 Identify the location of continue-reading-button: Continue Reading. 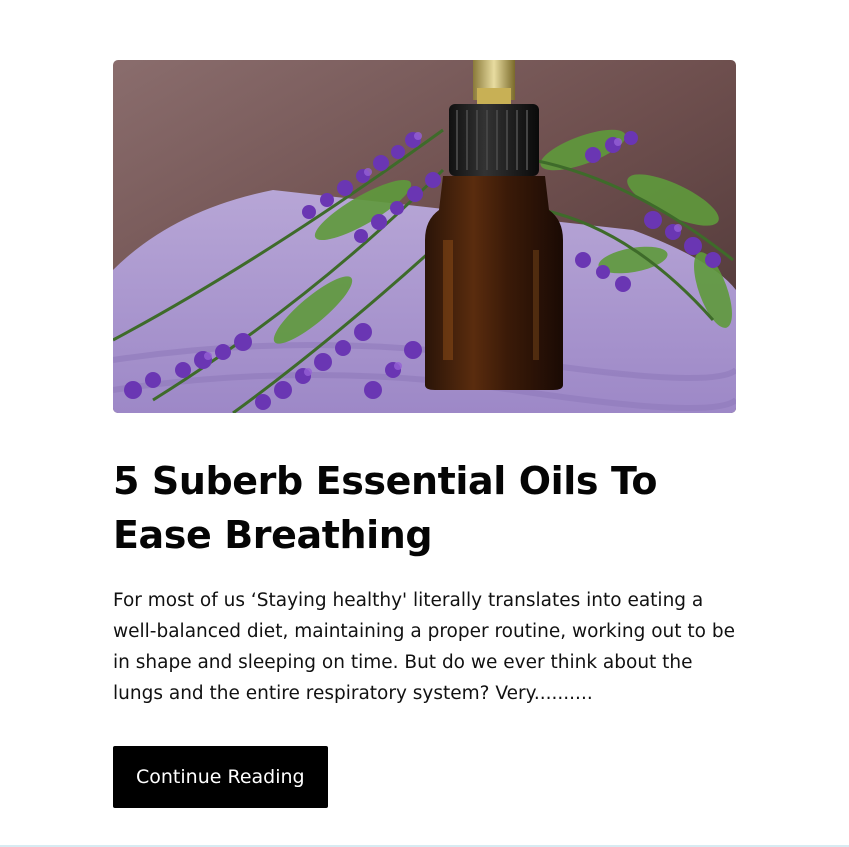
(220, 777).